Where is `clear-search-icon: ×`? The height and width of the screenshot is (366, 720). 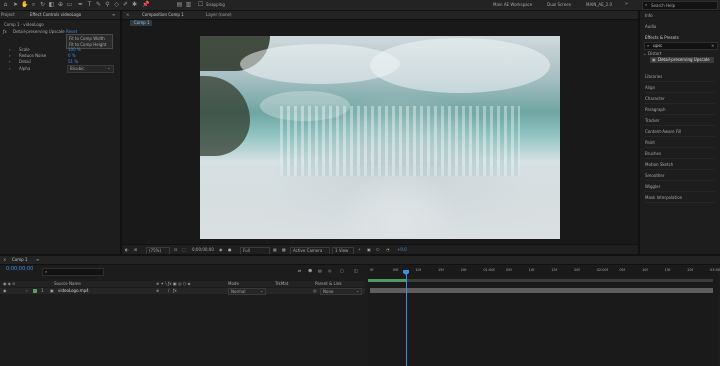 clear-search-icon: × is located at coordinates (712, 46).